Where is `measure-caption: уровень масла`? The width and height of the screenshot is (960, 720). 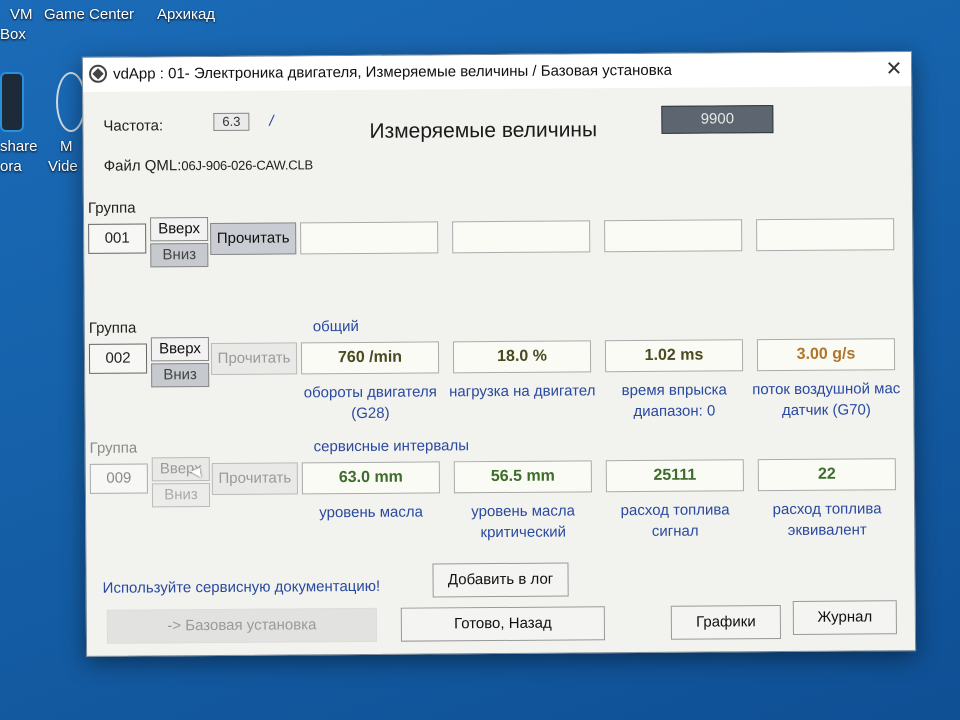 measure-caption: уровень масла is located at coordinates (371, 512).